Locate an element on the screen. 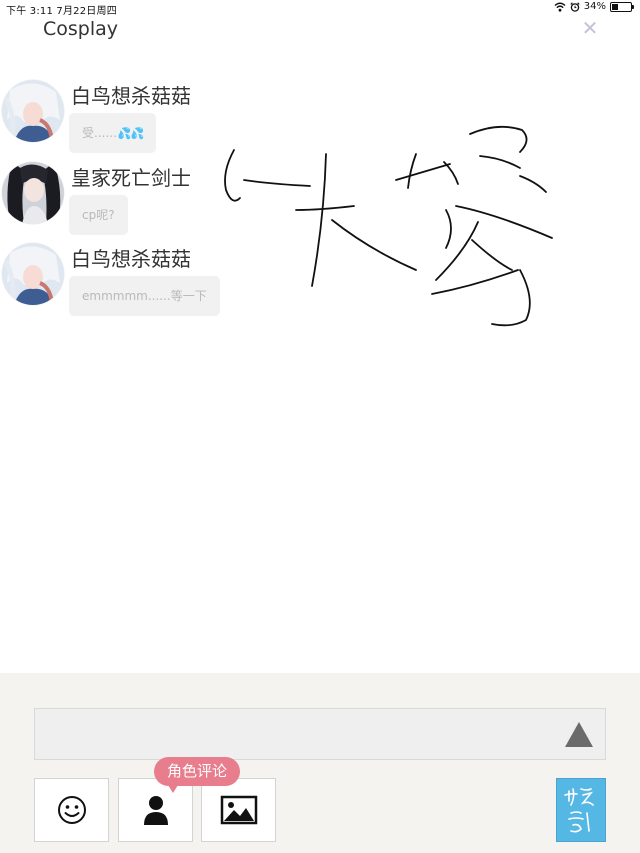 The height and width of the screenshot is (853, 640). status-time-date: 下午 3:11 7月22日周四 is located at coordinates (61, 11).